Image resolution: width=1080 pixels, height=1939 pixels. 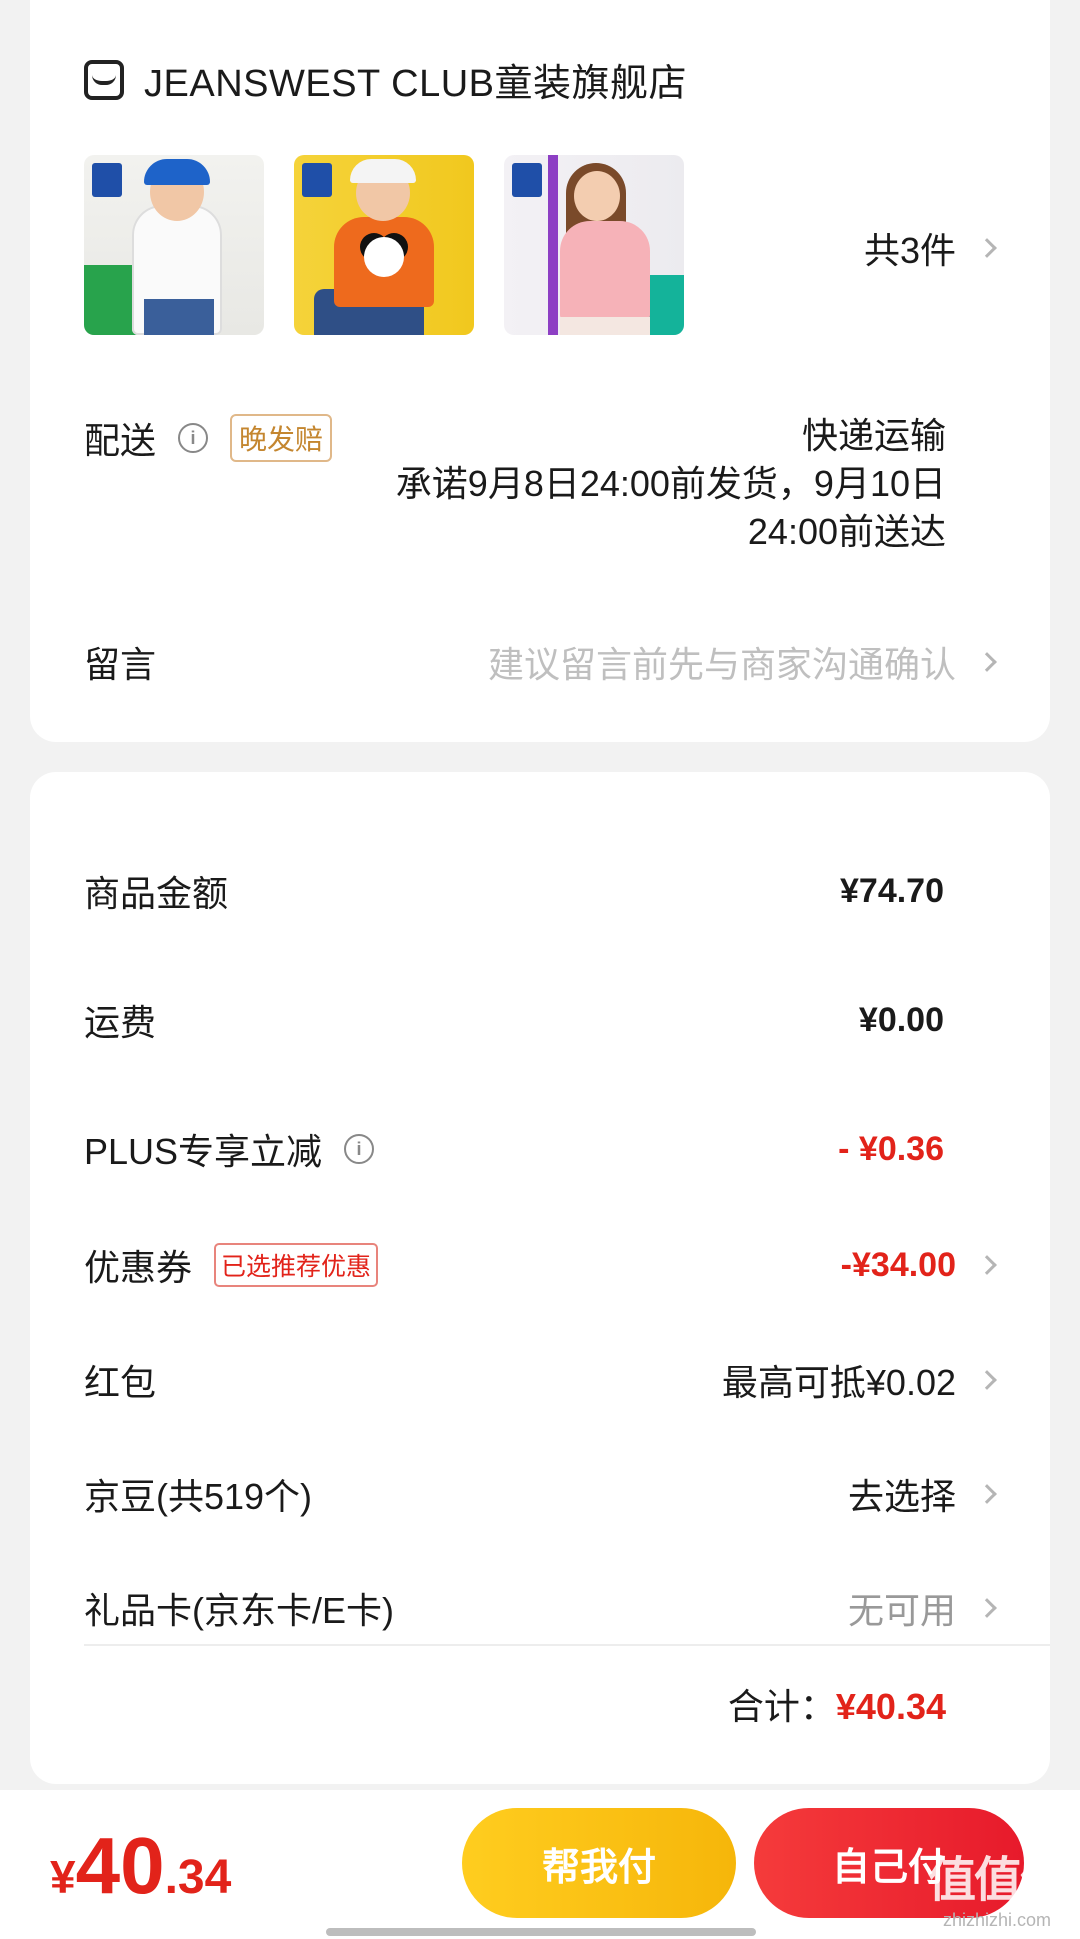 I want to click on jingdou-value: 去选择, so click(x=901, y=1496).